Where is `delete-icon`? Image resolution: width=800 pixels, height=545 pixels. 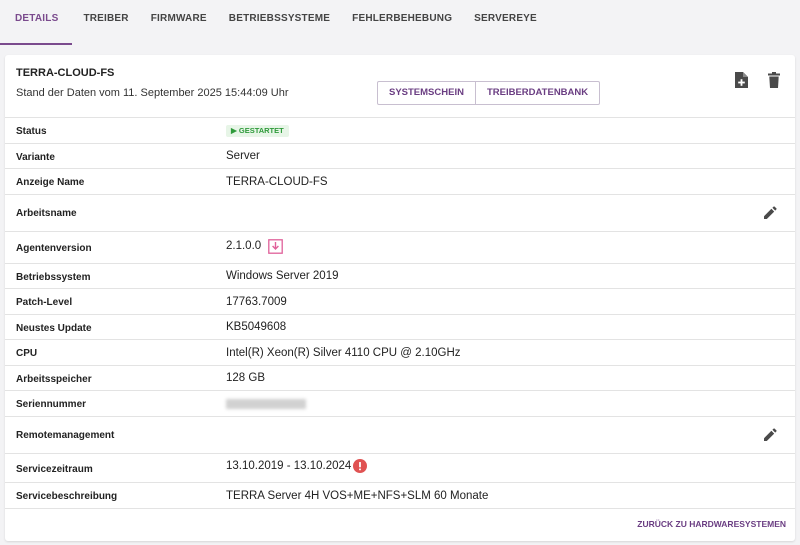 delete-icon is located at coordinates (774, 80).